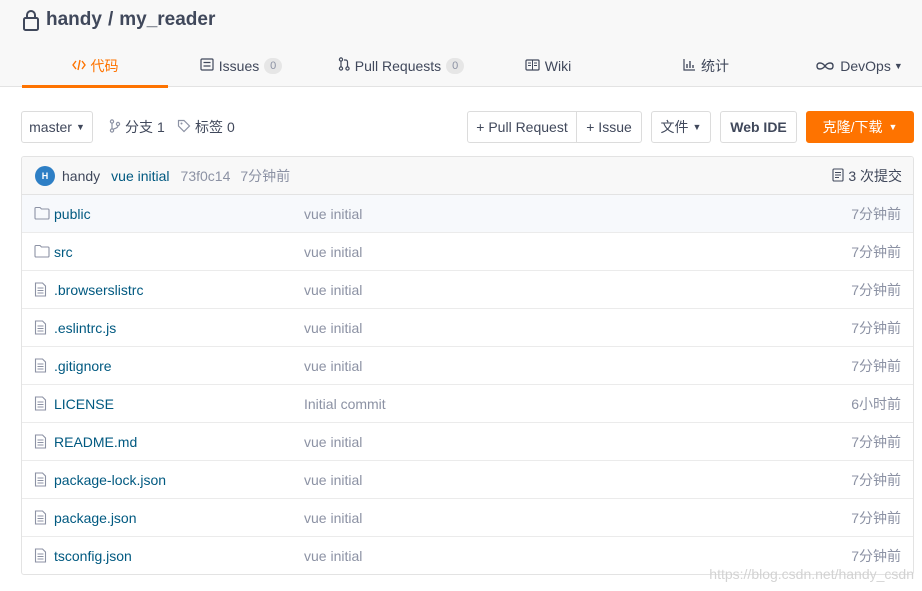 The width and height of the screenshot is (922, 591). I want to click on tag-count-link: 标签 0, so click(206, 127).